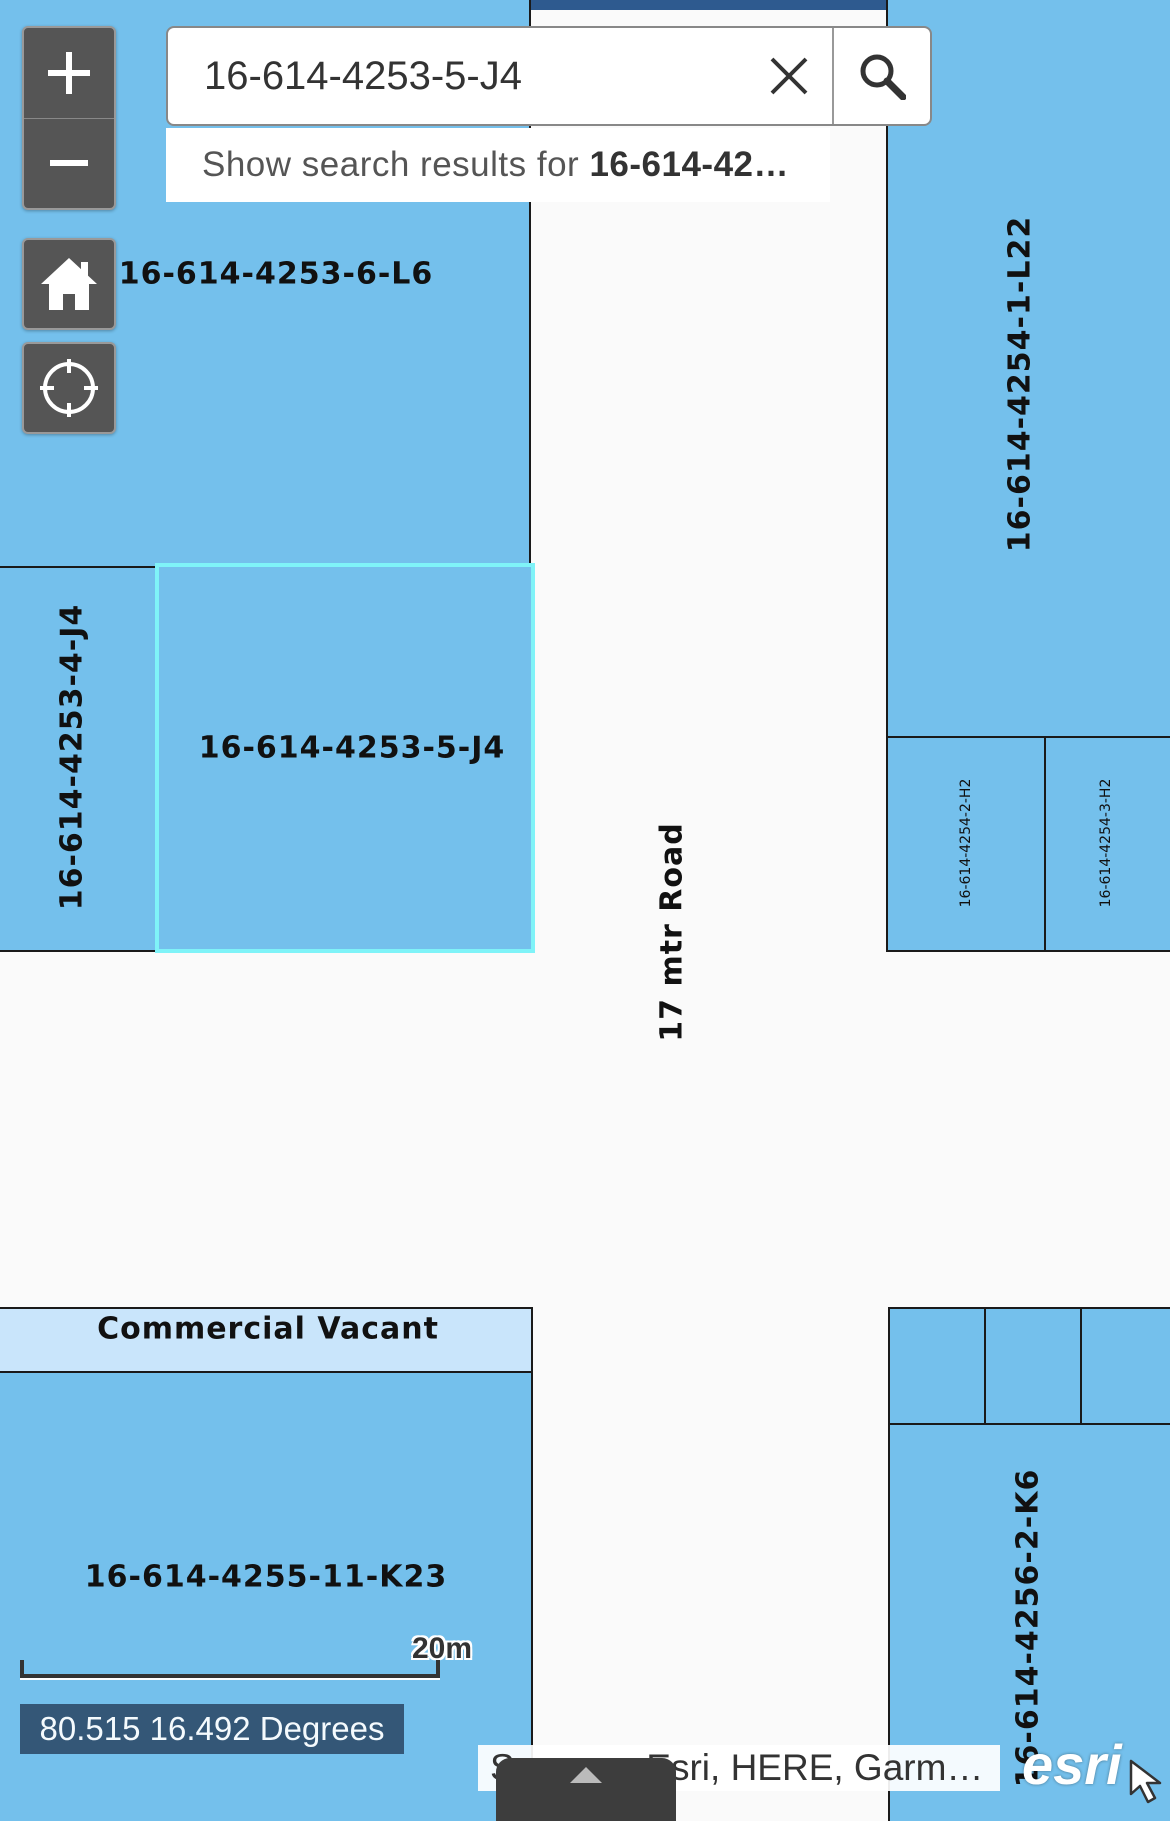 Image resolution: width=1170 pixels, height=1821 pixels. I want to click on coordinates-readout: 80.515 16.492 Degrees, so click(212, 1729).